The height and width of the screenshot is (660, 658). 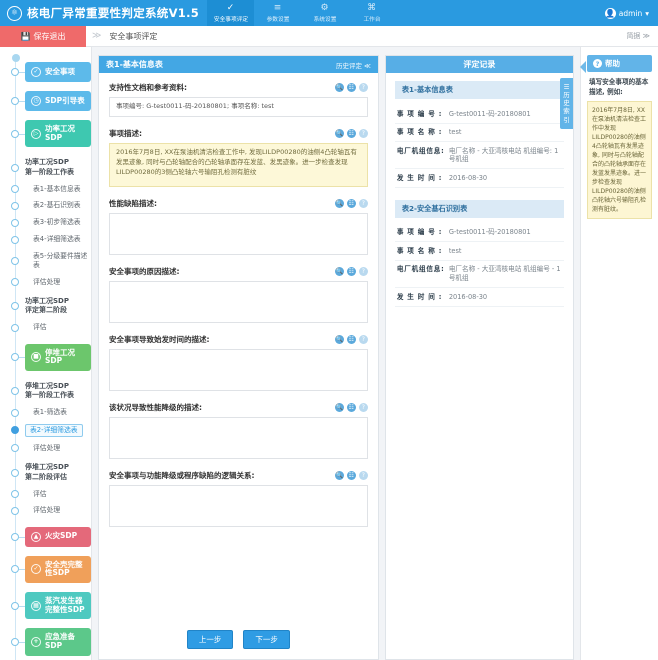 I want to click on save-and-exit-button: 💾 保存退出, so click(x=43, y=36).